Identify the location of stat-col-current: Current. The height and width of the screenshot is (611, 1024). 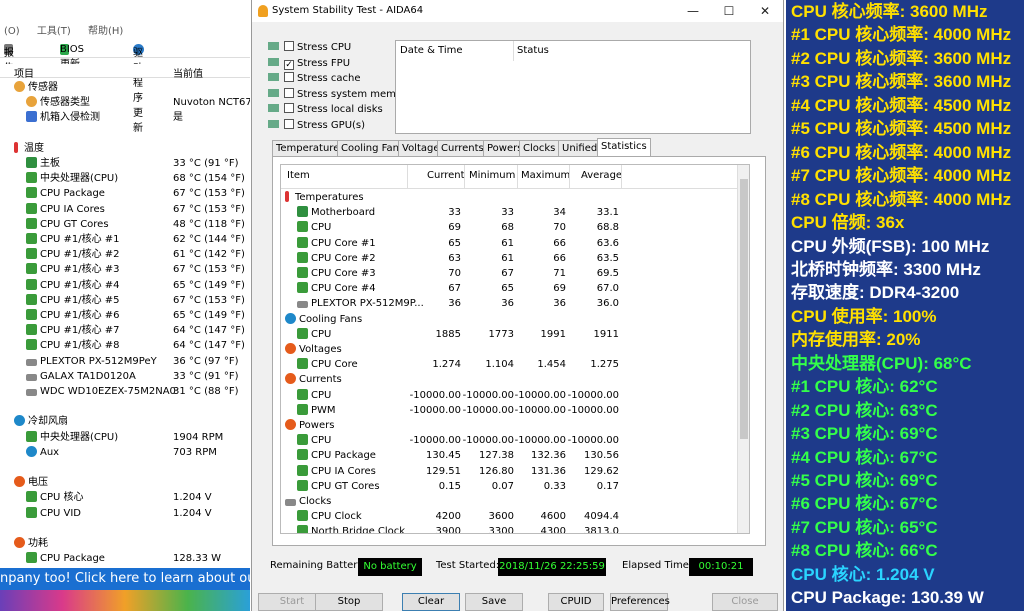
(446, 175).